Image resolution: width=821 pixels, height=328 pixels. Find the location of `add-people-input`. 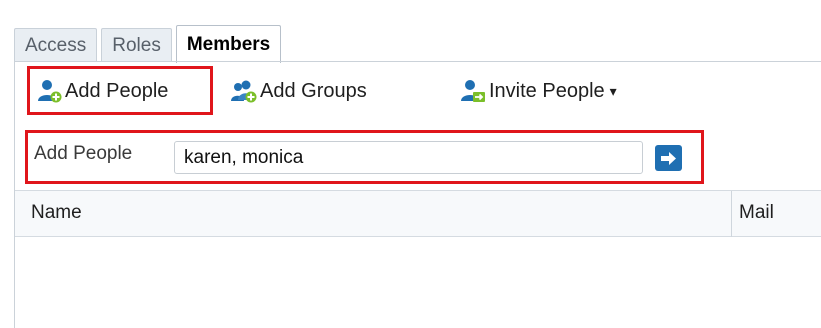

add-people-input is located at coordinates (408, 157).